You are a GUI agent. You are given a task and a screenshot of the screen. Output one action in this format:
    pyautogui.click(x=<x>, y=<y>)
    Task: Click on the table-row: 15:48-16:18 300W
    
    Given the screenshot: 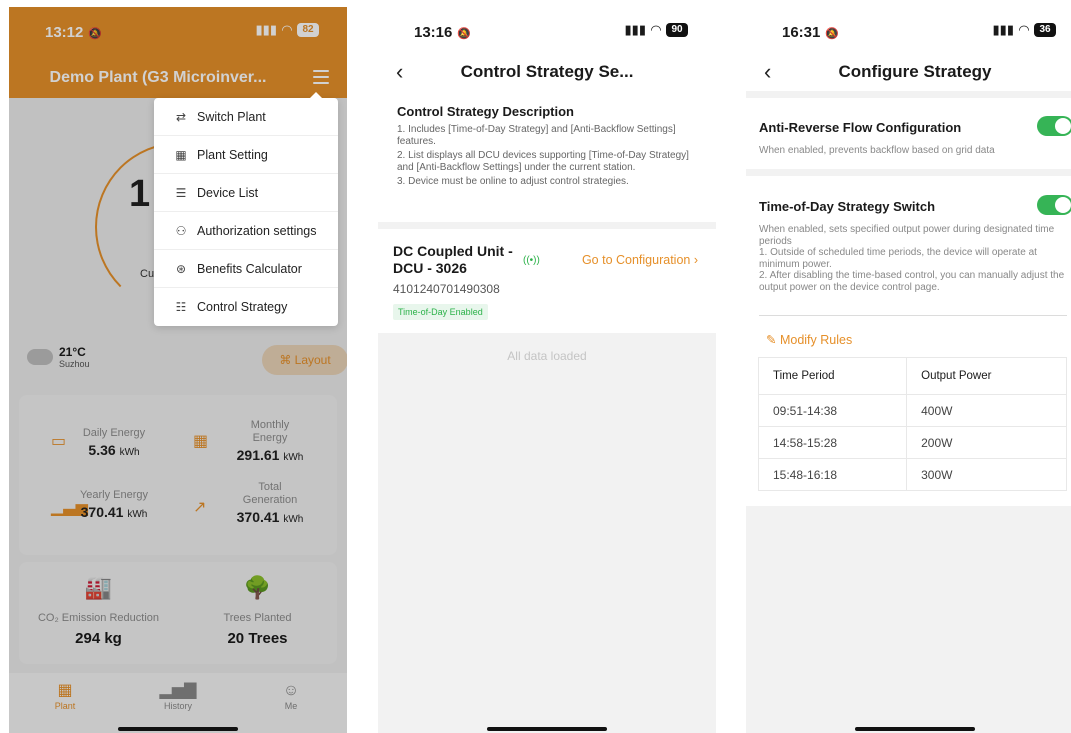 What is the action you would take?
    pyautogui.click(x=912, y=474)
    